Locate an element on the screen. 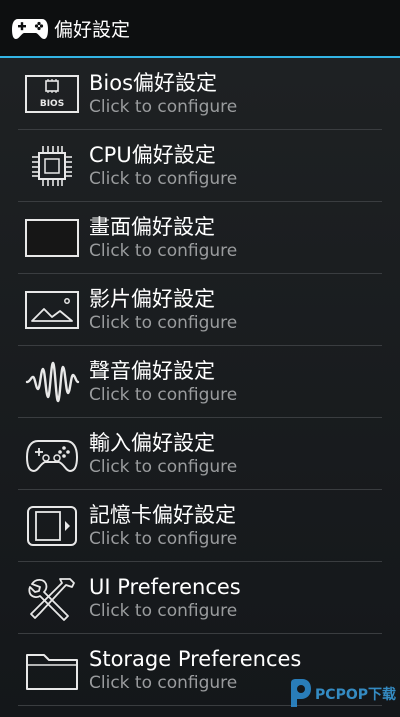  item-title: CPU偏好設定 is located at coordinates (152, 155).